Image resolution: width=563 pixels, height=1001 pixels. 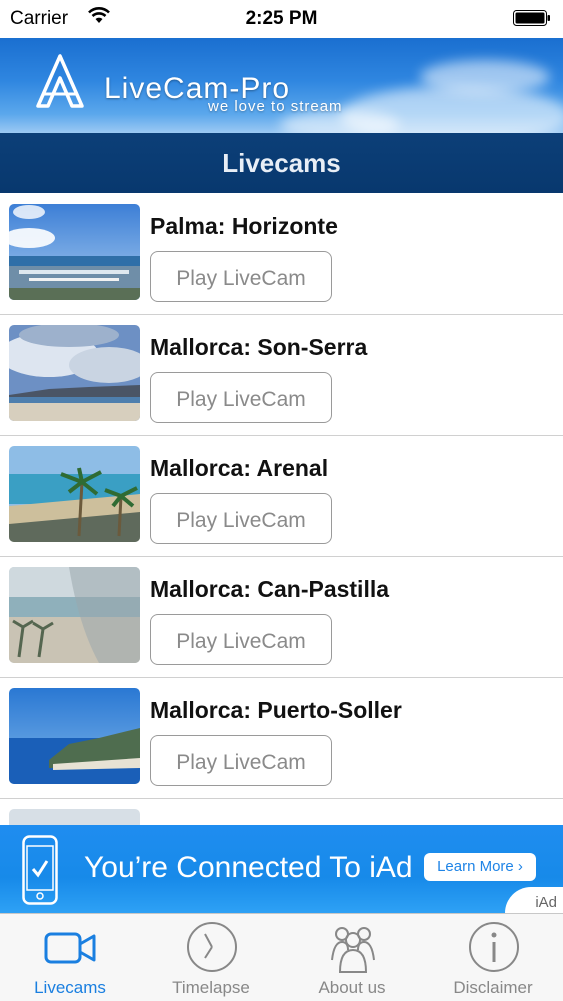 I want to click on tab-label: Livecams, so click(x=70, y=987).